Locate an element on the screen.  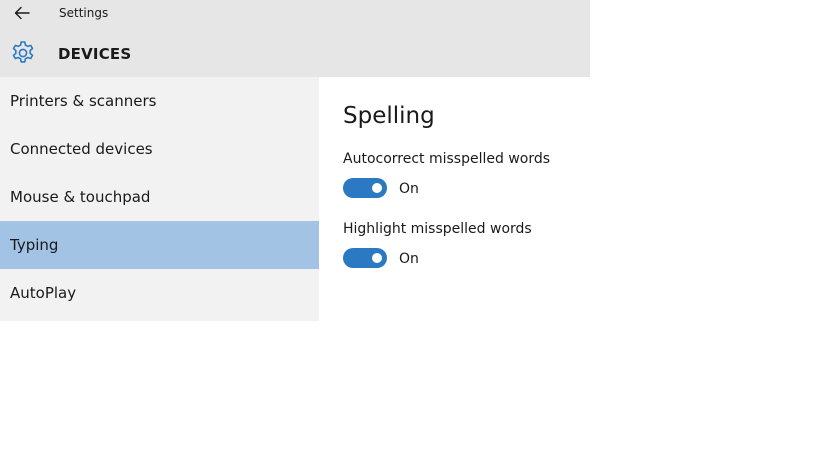
sidebar-item-autoplay: AutoPlay is located at coordinates (159, 293).